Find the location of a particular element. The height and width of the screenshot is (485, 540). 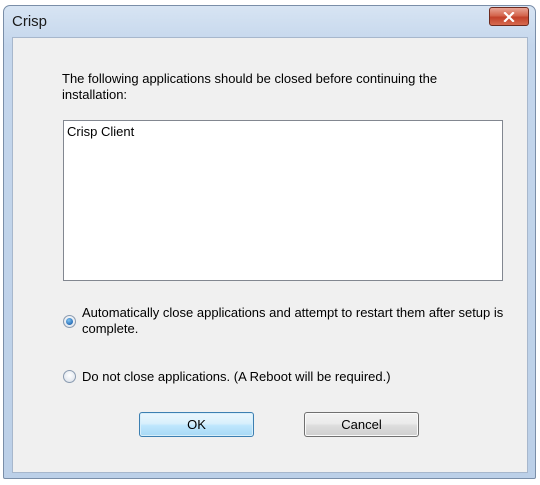

ok-button: OK is located at coordinates (196, 424).